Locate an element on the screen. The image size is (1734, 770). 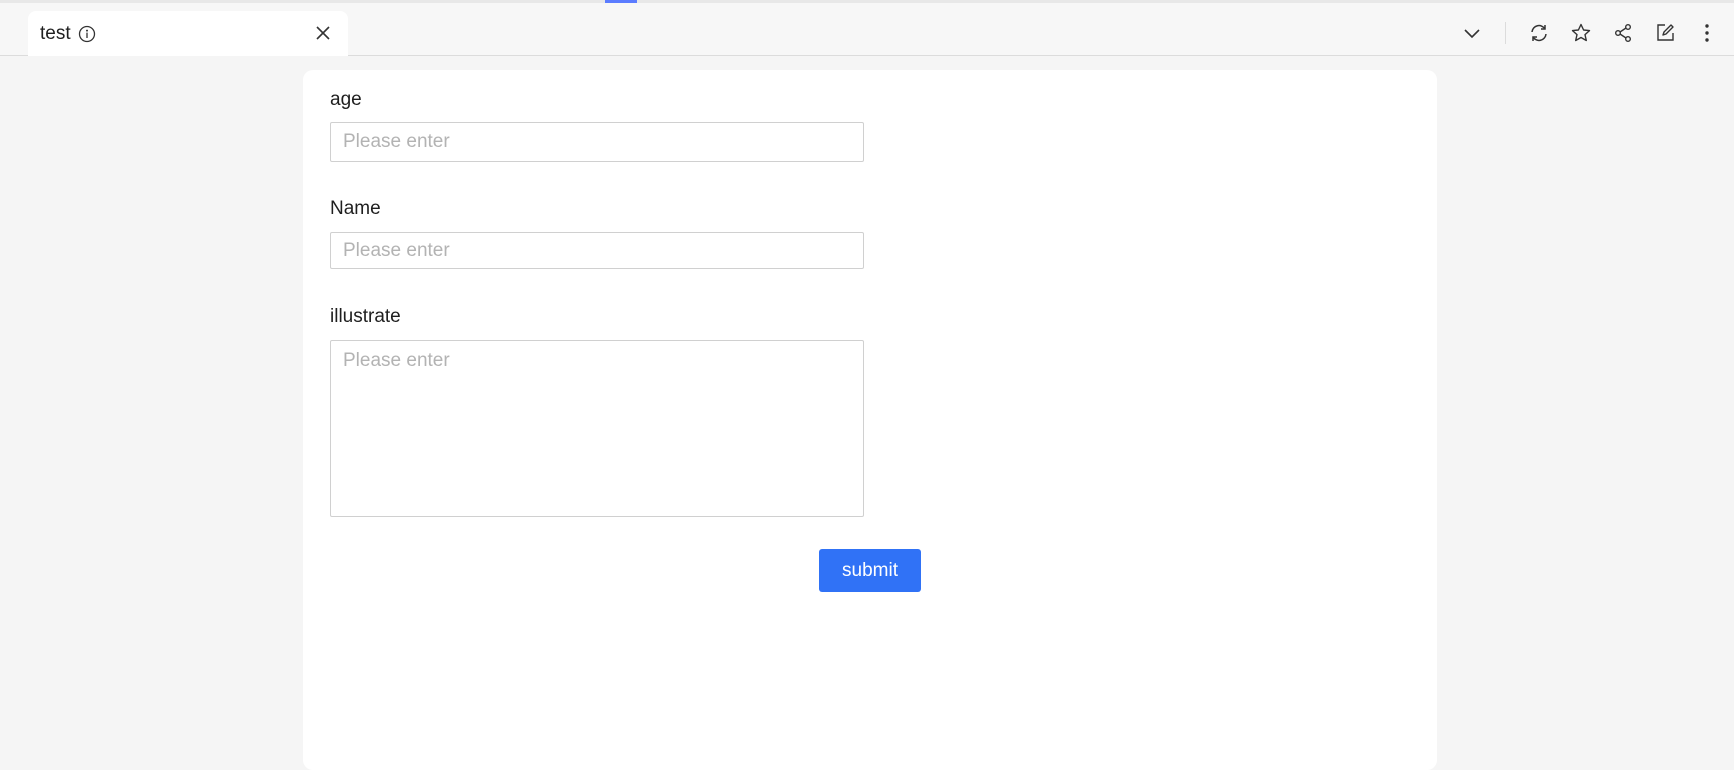
chevron-down-icon is located at coordinates (1472, 33).